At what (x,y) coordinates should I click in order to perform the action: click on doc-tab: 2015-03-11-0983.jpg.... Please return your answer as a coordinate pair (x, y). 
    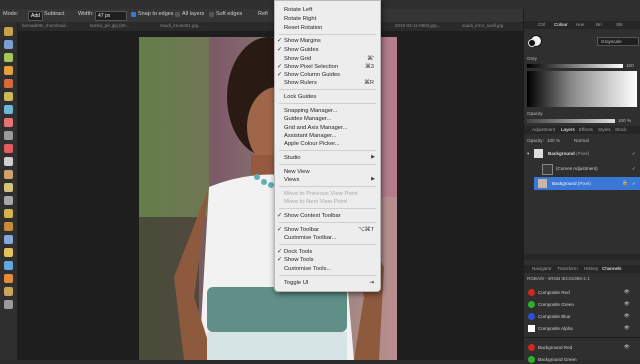
    Looking at the image, I should click on (417, 25).